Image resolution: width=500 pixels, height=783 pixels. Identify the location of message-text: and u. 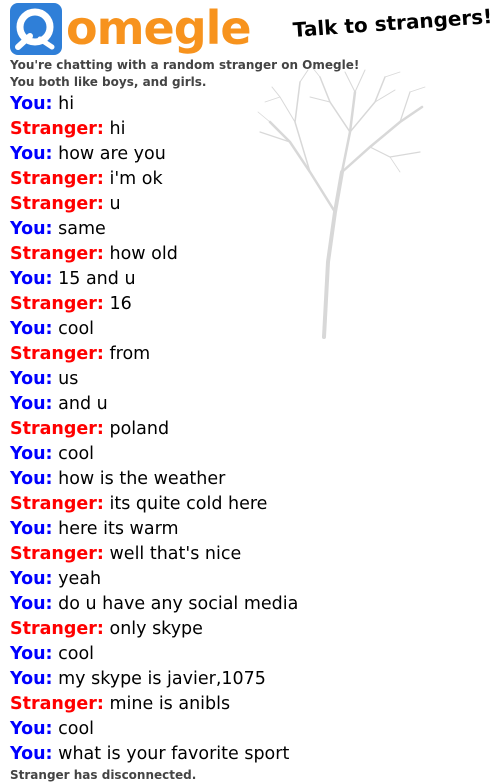
(83, 404).